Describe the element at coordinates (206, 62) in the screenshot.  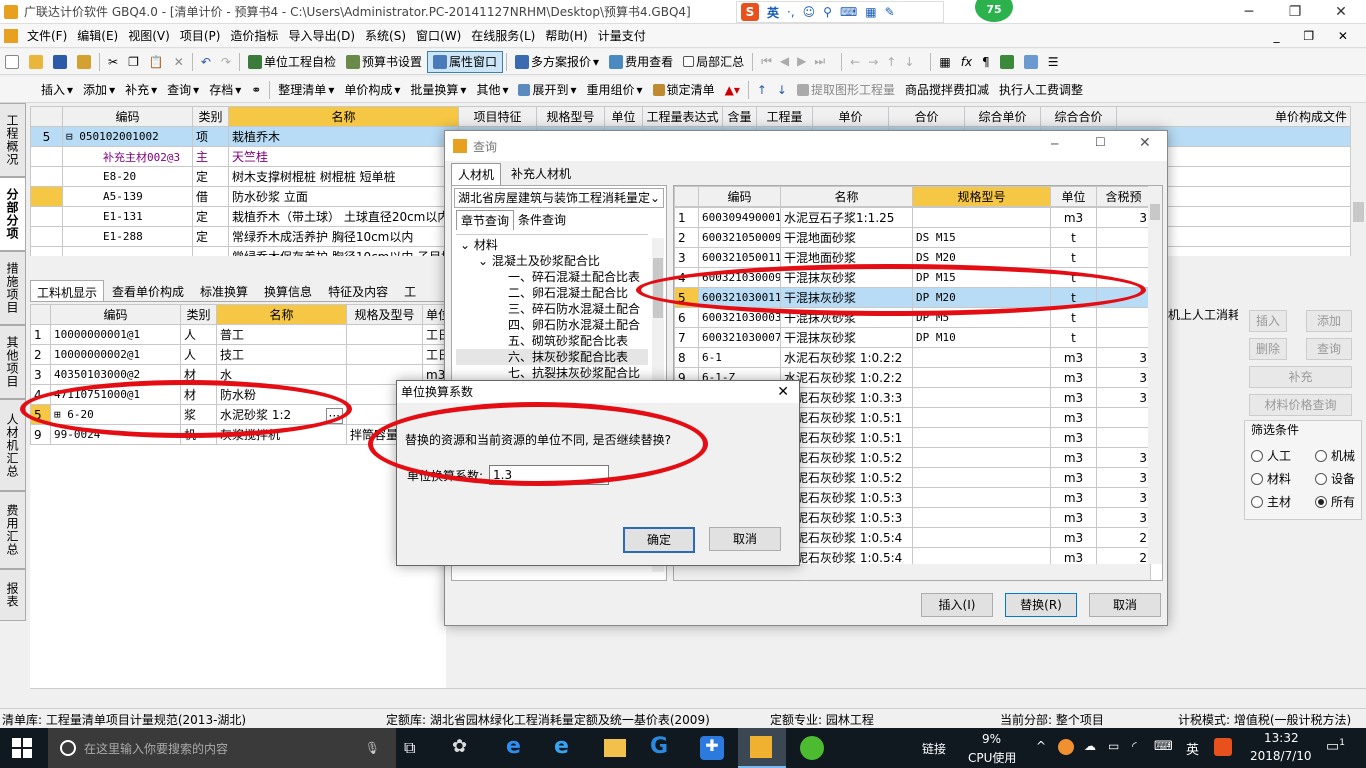
I see `undo-icon: ↶` at that location.